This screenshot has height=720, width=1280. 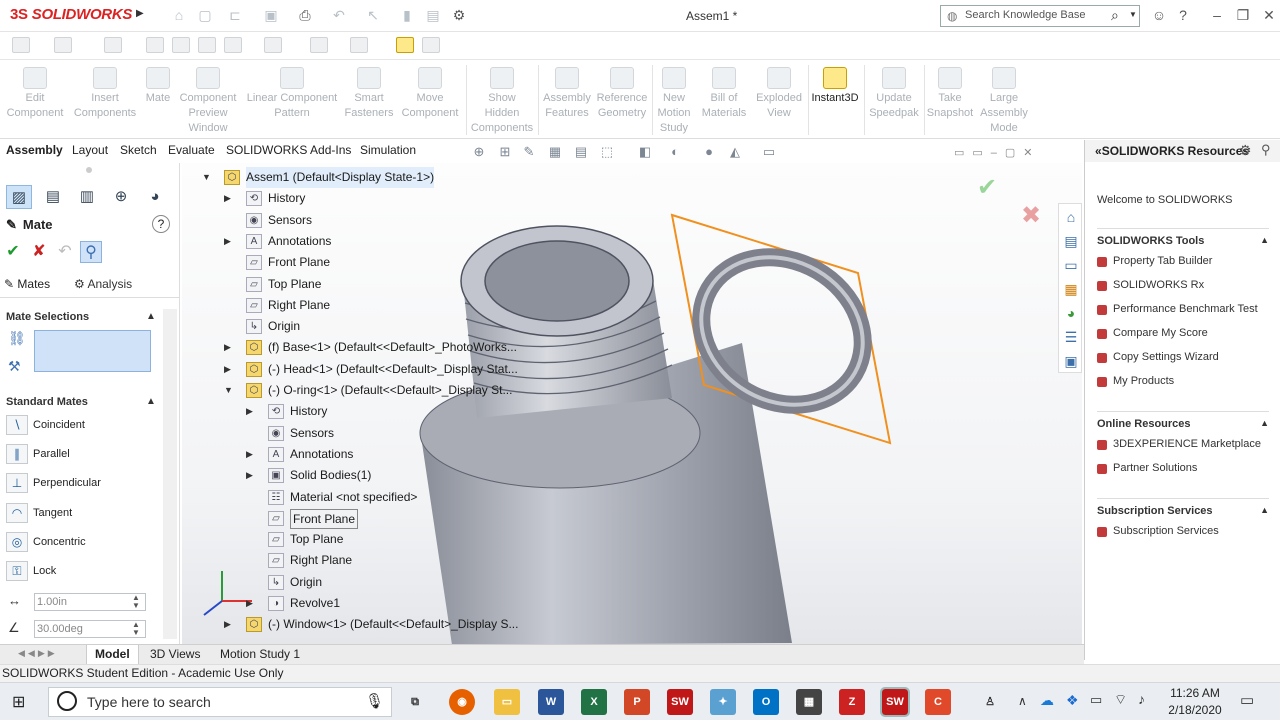 I want to click on copy-settings-wizard-link: Copy Settings Wizard, so click(x=1158, y=357).